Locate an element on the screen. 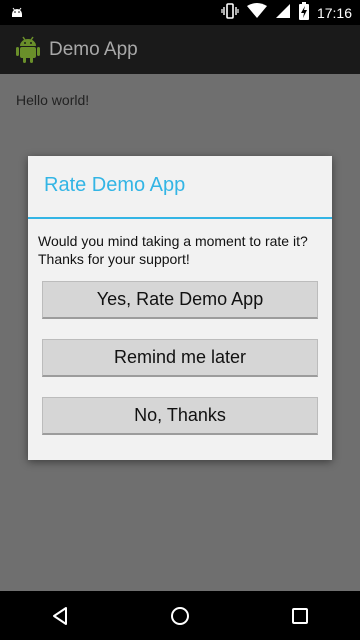 This screenshot has width=360, height=640. recents-icon is located at coordinates (300, 616).